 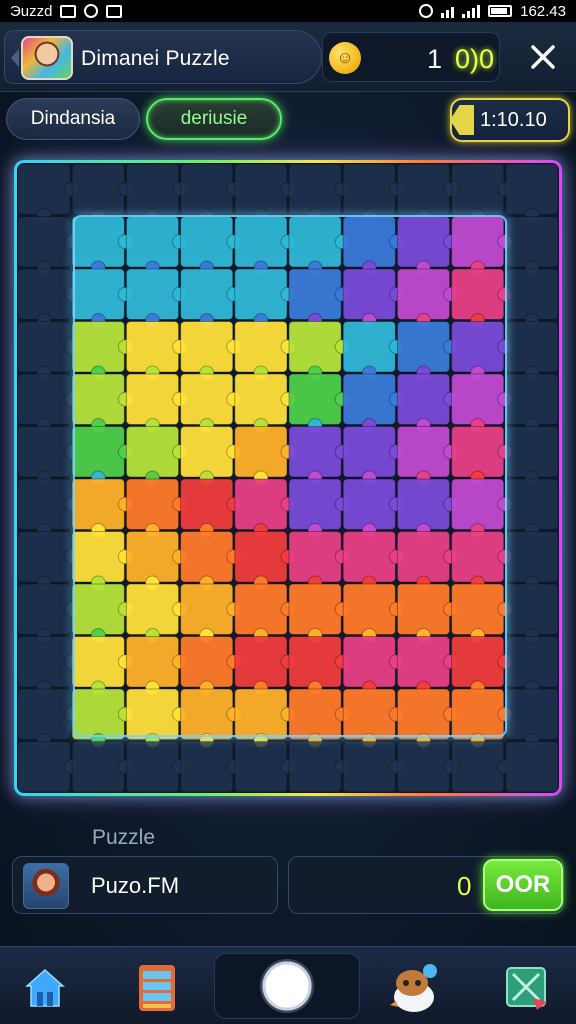 I want to click on nav-center, so click(x=287, y=986).